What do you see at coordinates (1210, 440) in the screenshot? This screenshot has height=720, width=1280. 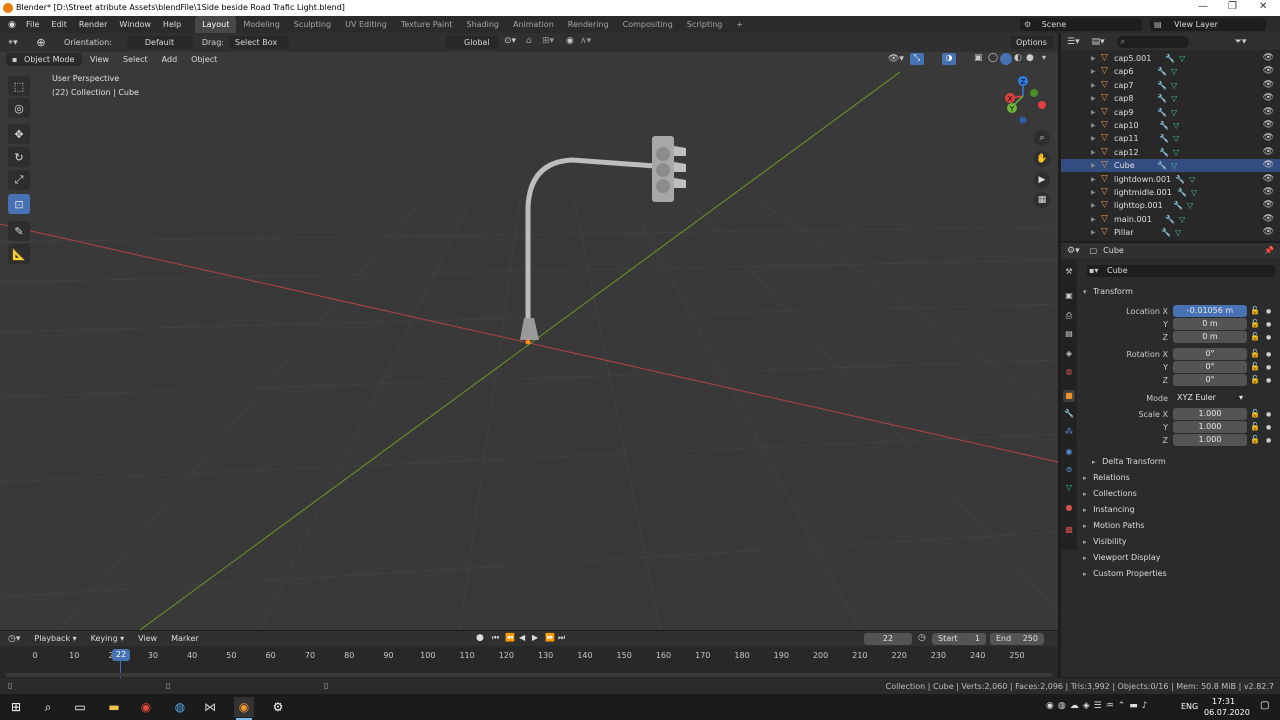 I see `scale-z-field: 1.000` at bounding box center [1210, 440].